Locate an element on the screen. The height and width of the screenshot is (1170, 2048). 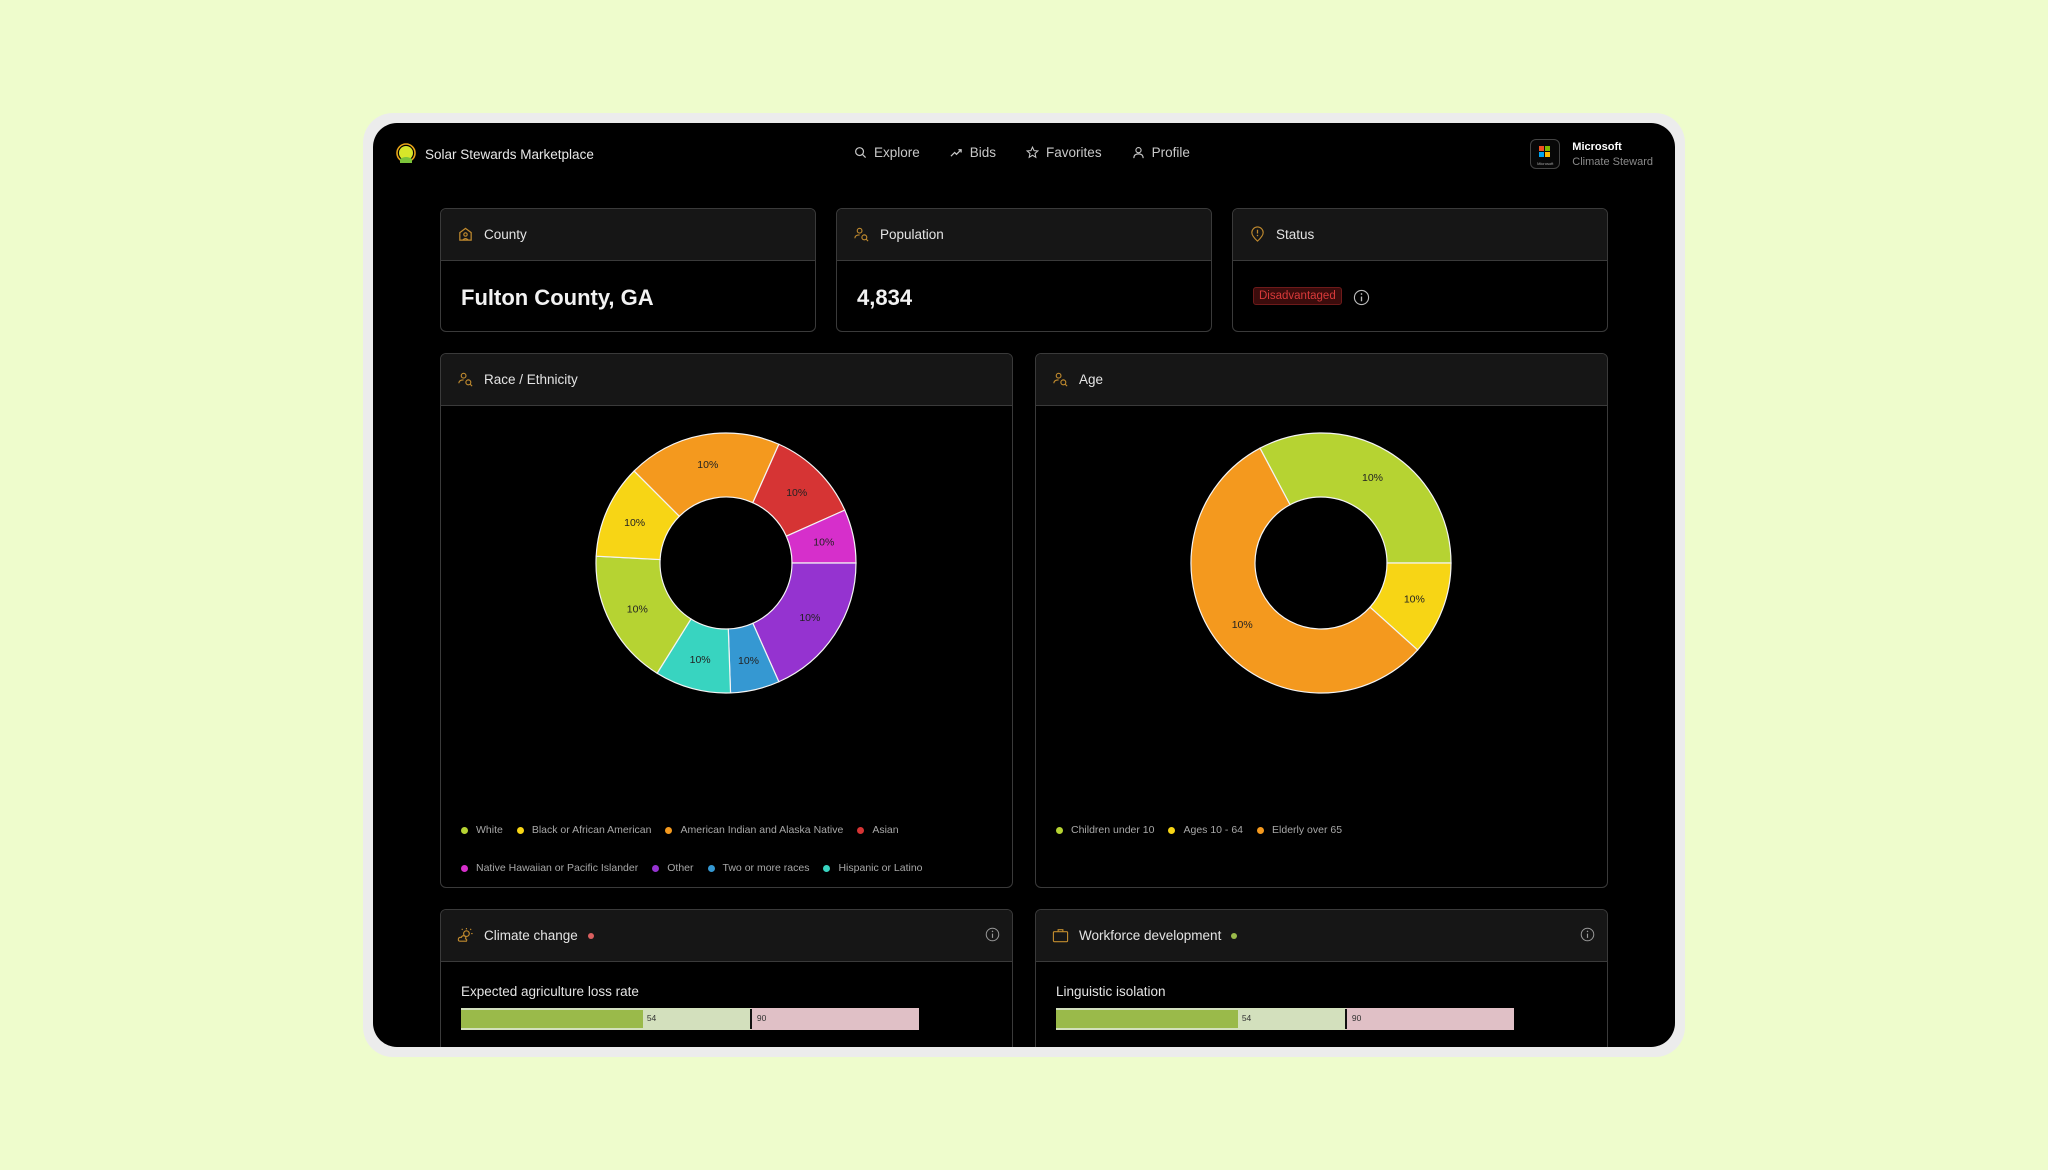
race-card-title: Race / Ethnicity is located at coordinates (531, 379).